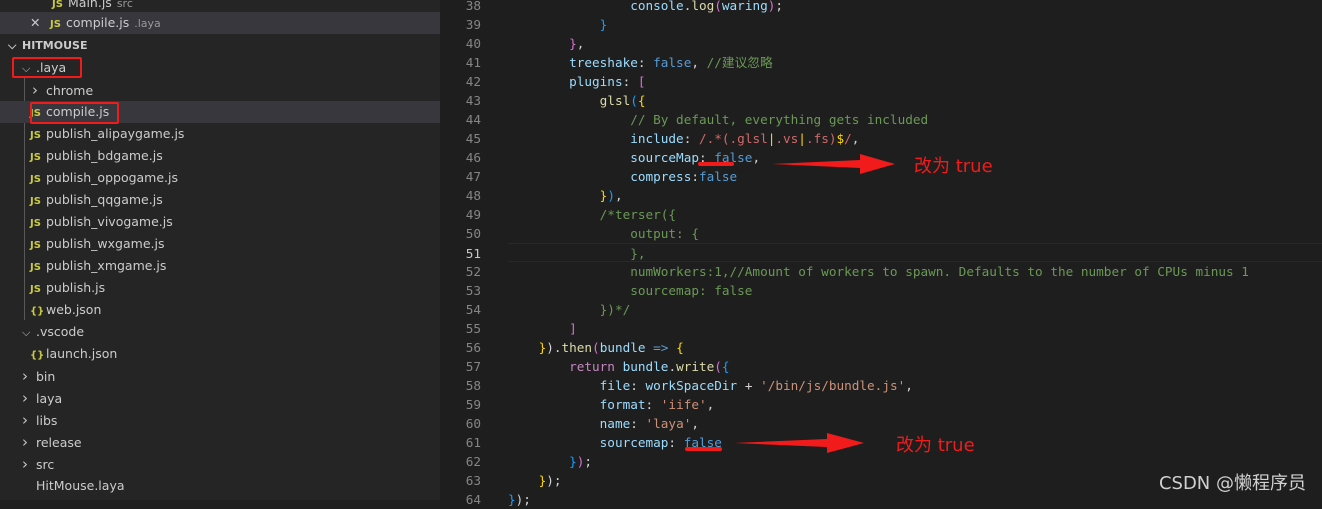 The width and height of the screenshot is (1322, 509). Describe the element at coordinates (473, 81) in the screenshot. I see `line-number: 42` at that location.